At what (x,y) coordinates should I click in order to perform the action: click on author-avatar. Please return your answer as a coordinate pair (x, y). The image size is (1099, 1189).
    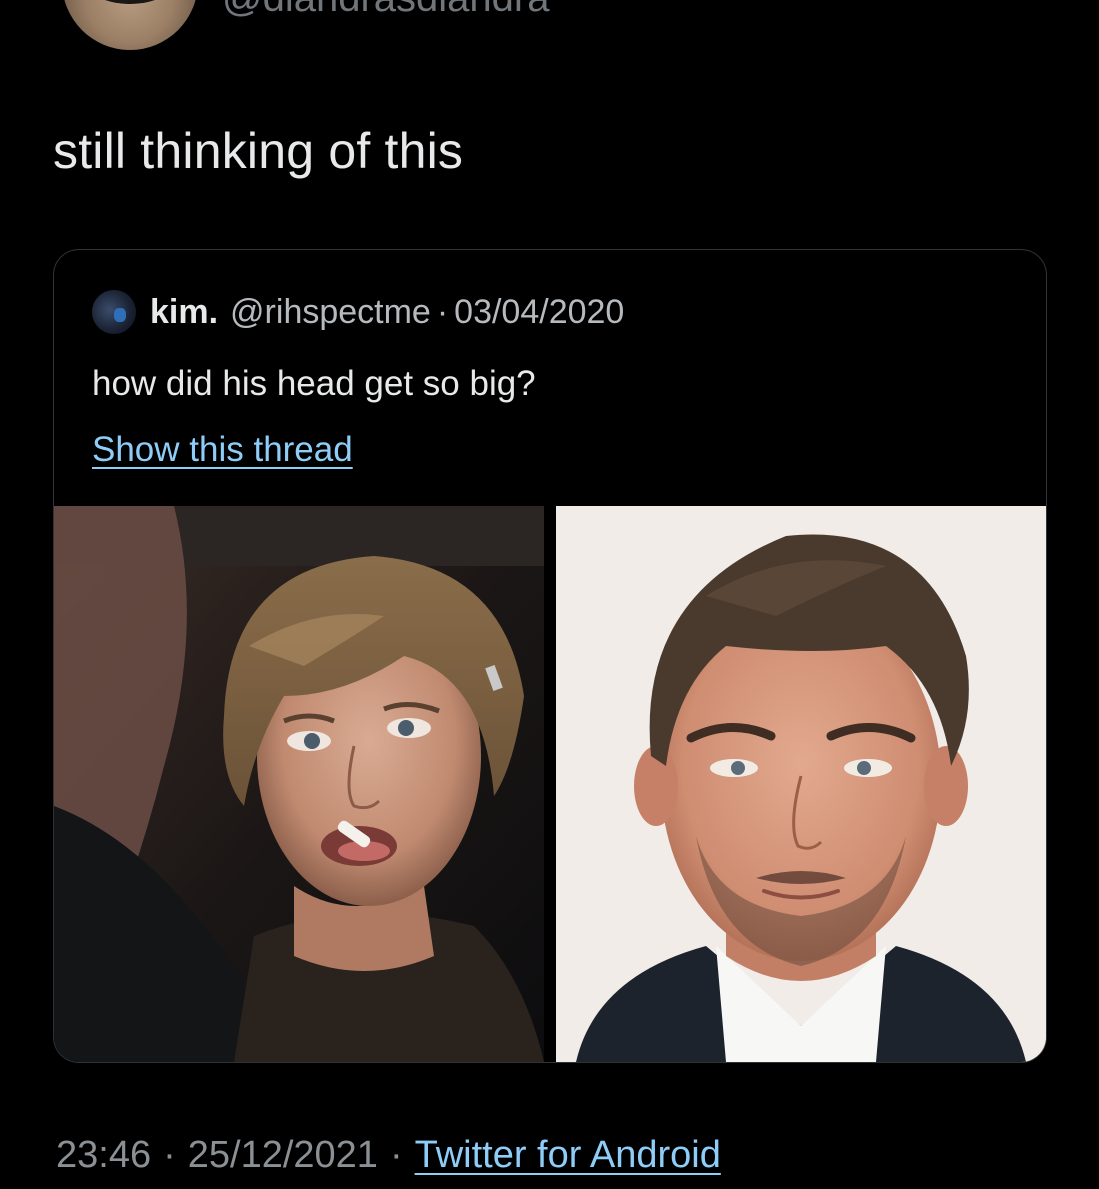
    Looking at the image, I should click on (130, 25).